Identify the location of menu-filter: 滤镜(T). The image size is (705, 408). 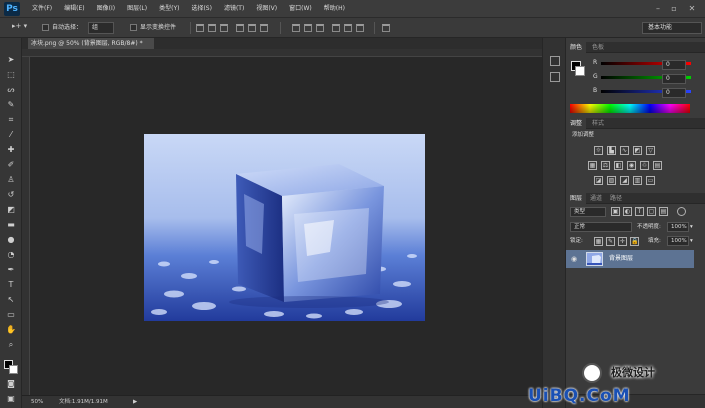
(234, 9).